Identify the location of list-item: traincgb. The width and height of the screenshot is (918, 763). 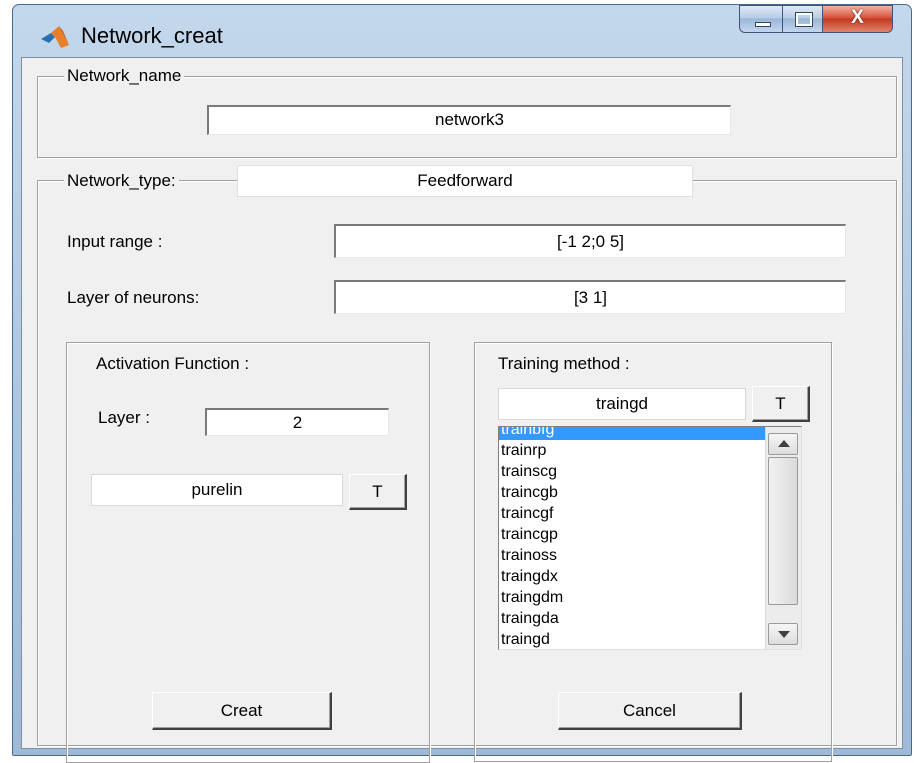
(632, 492).